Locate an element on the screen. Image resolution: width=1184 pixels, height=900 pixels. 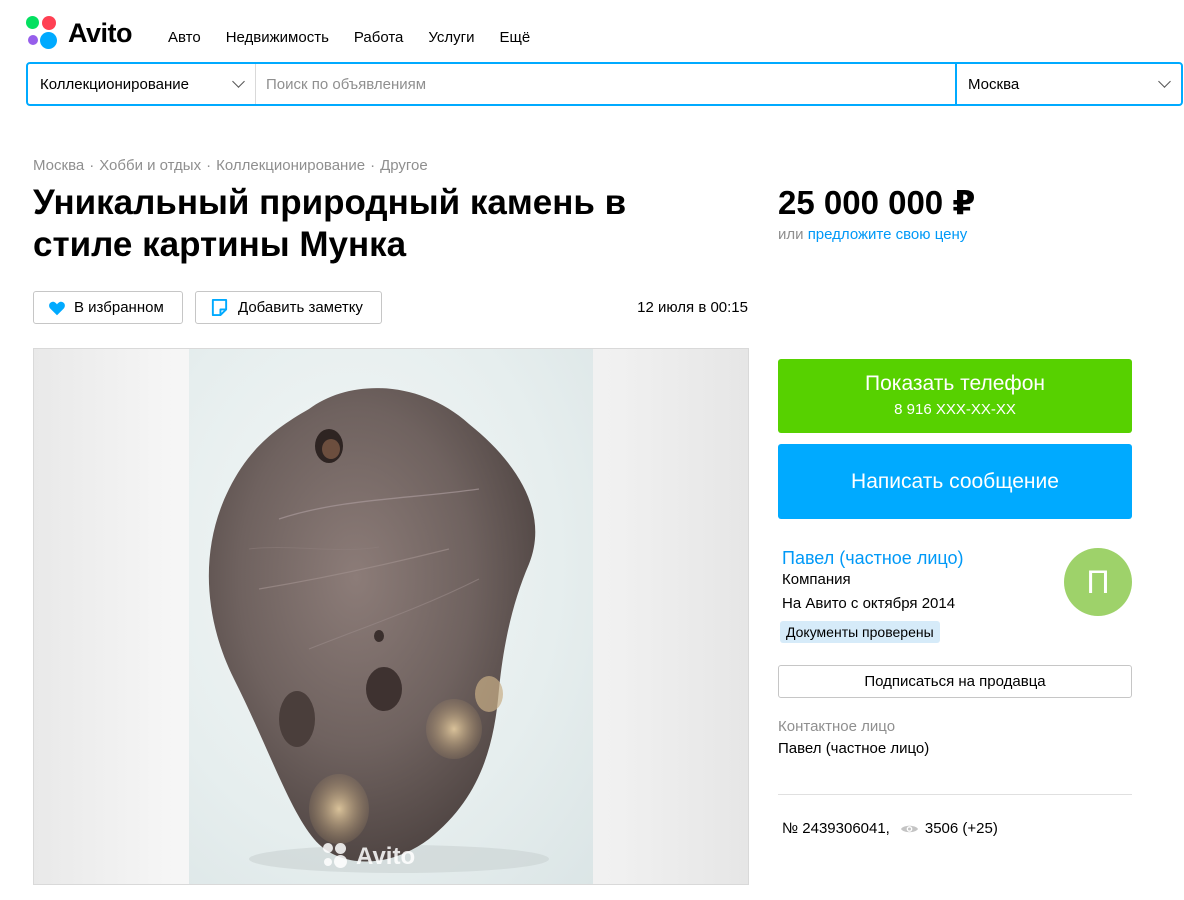
logo-text: Avito is located at coordinates (100, 32).